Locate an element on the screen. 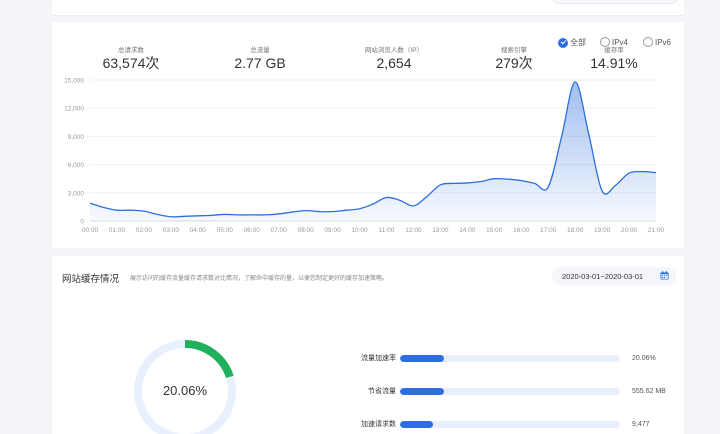 The image size is (720, 434). x-tick-label: 16:00 is located at coordinates (521, 230).